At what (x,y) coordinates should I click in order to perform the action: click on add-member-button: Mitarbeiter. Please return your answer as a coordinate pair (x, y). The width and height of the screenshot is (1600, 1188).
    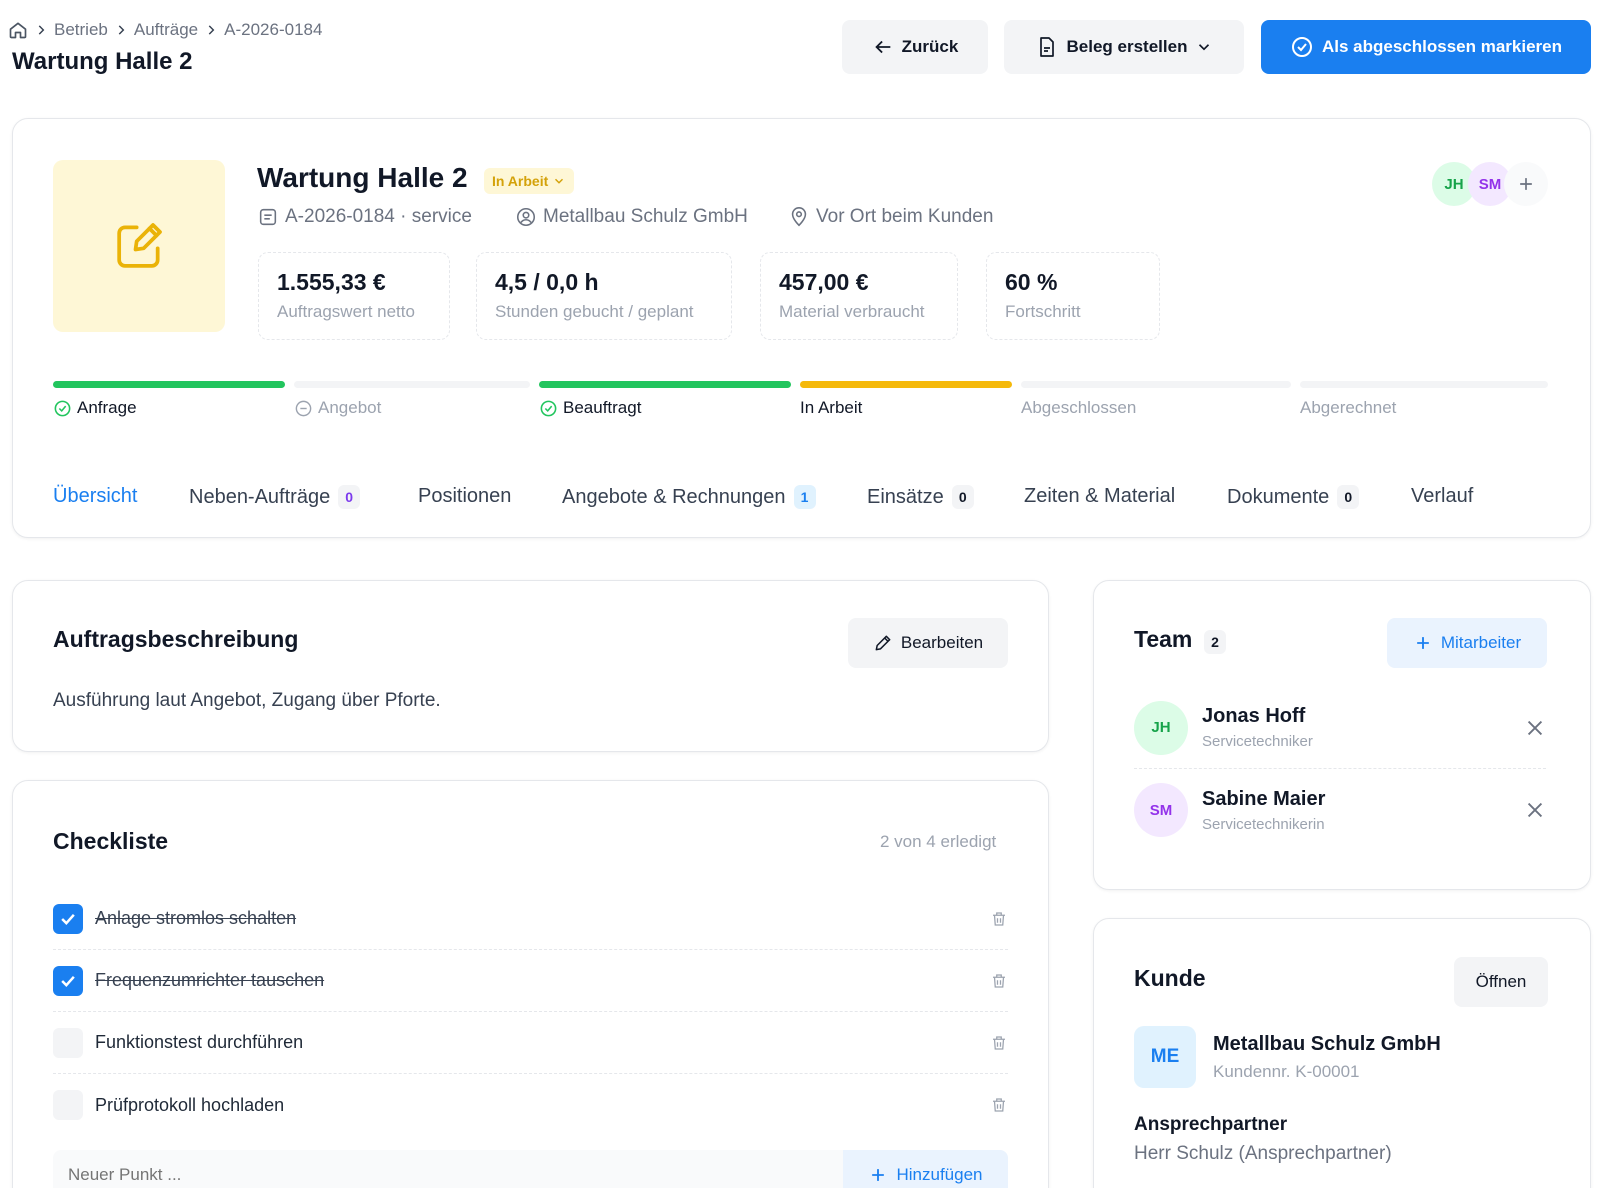
    Looking at the image, I should click on (1467, 643).